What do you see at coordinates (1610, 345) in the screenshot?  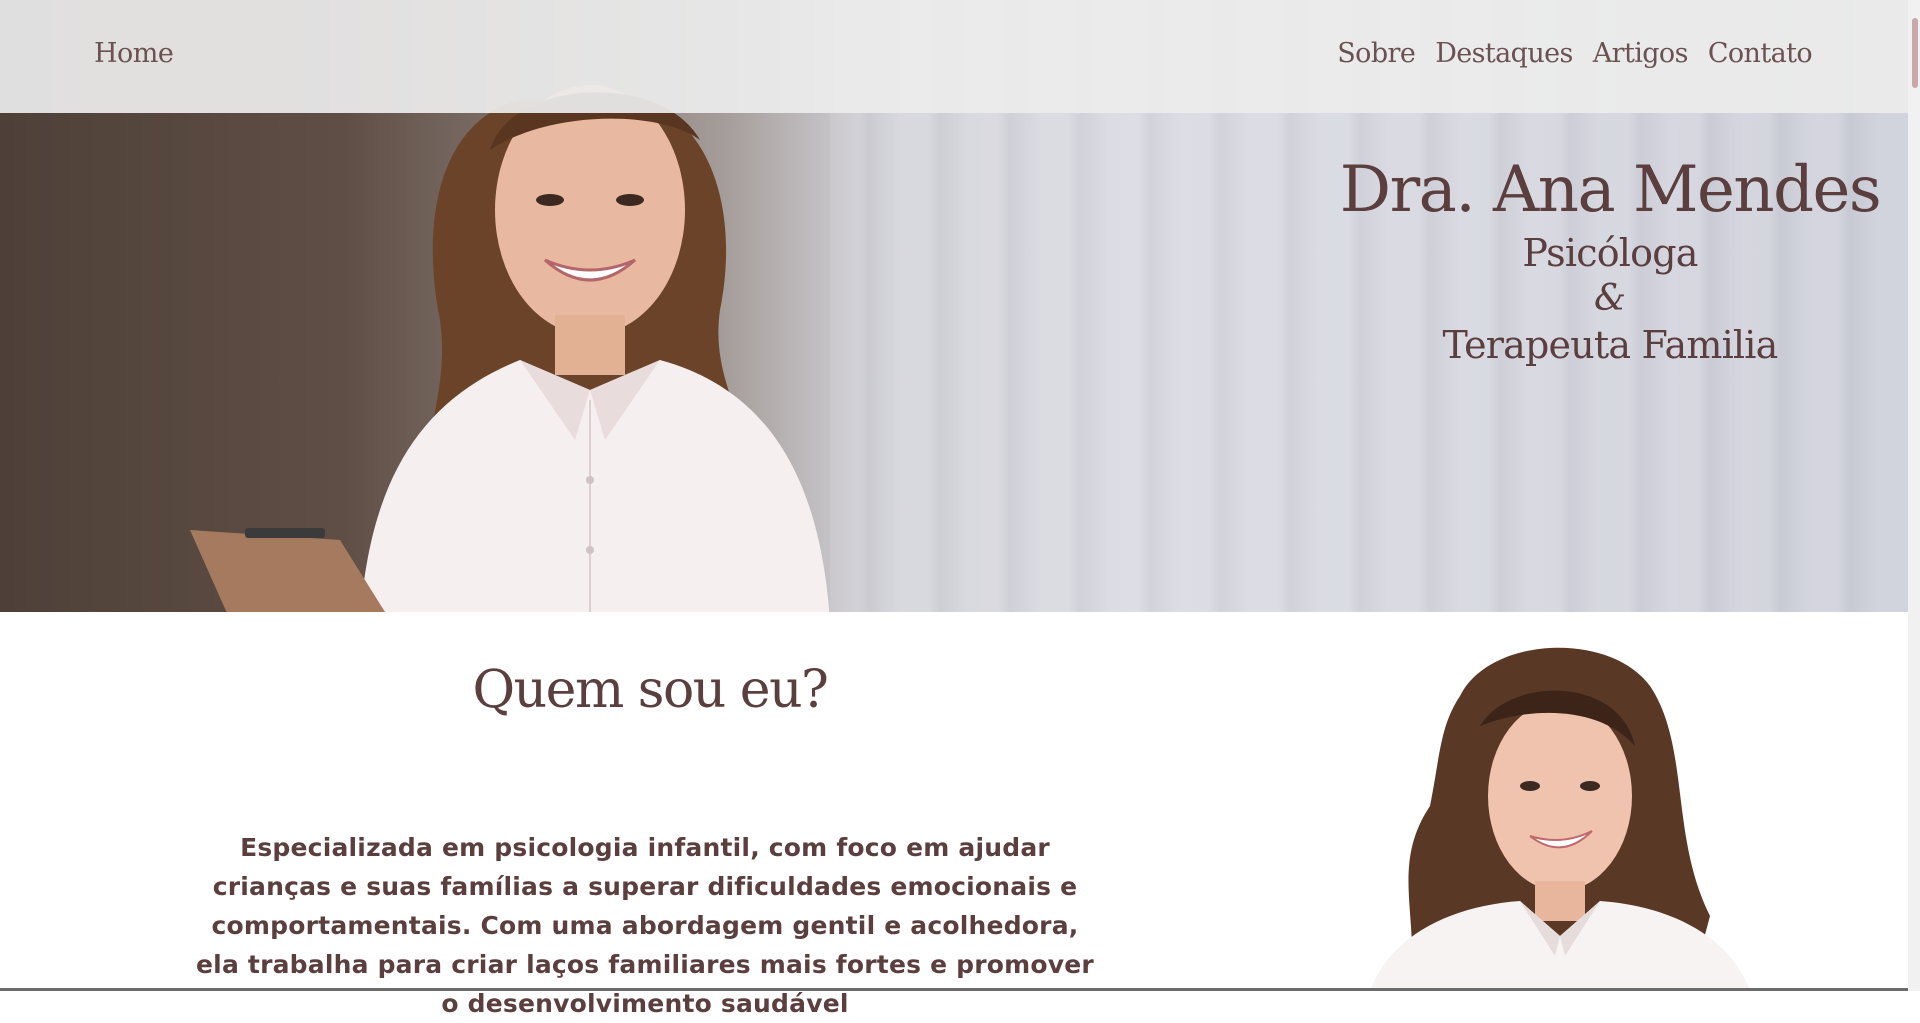 I see `hero-role-line2: Terapeuta Familia` at bounding box center [1610, 345].